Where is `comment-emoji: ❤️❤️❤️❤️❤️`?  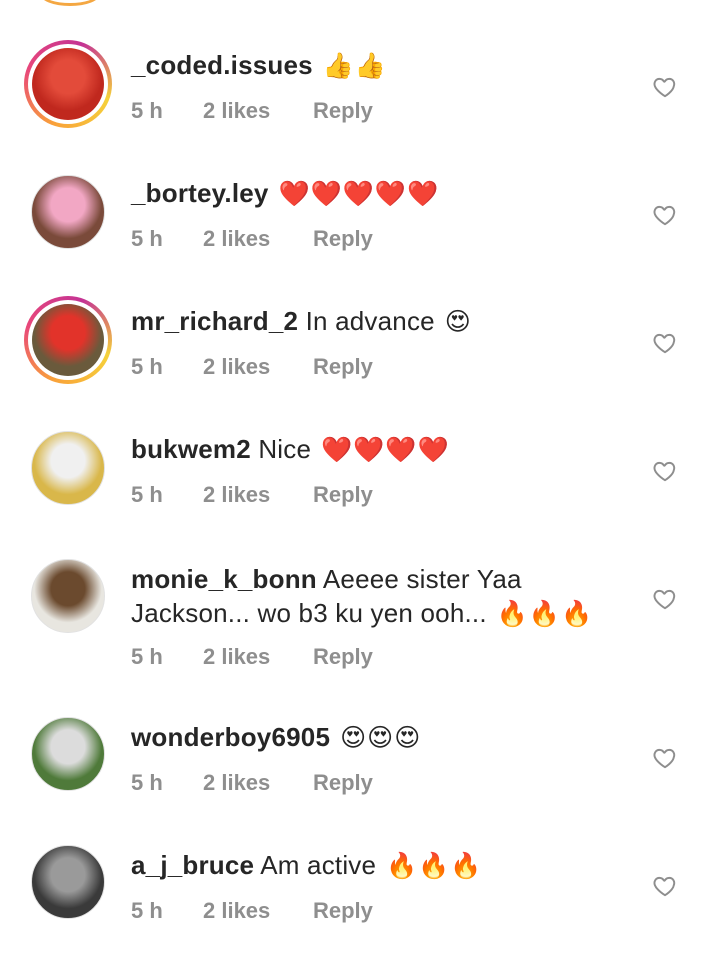 comment-emoji: ❤️❤️❤️❤️❤️ is located at coordinates (355, 194).